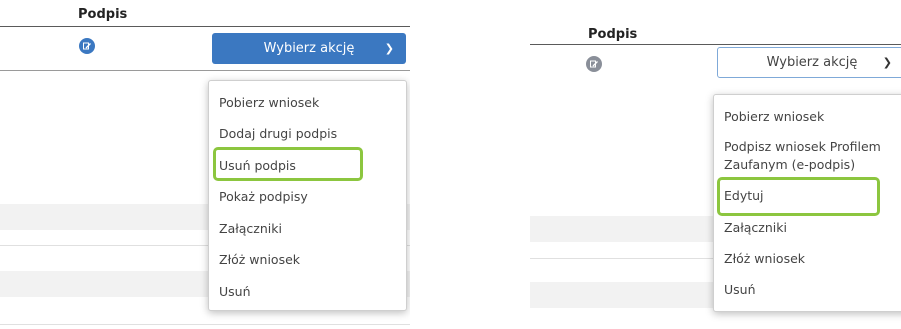  Describe the element at coordinates (789, 164) in the screenshot. I see `menu-item-sign-trusted-profile-cont: Zaufanym (e-podpis)` at that location.